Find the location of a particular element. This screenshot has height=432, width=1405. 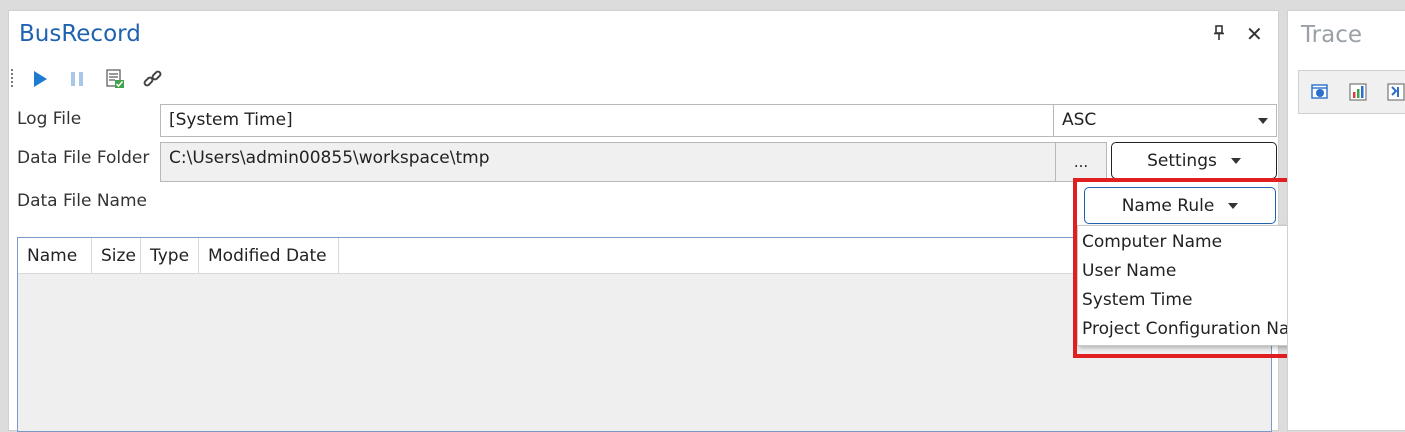

pause-icon is located at coordinates (77, 79).